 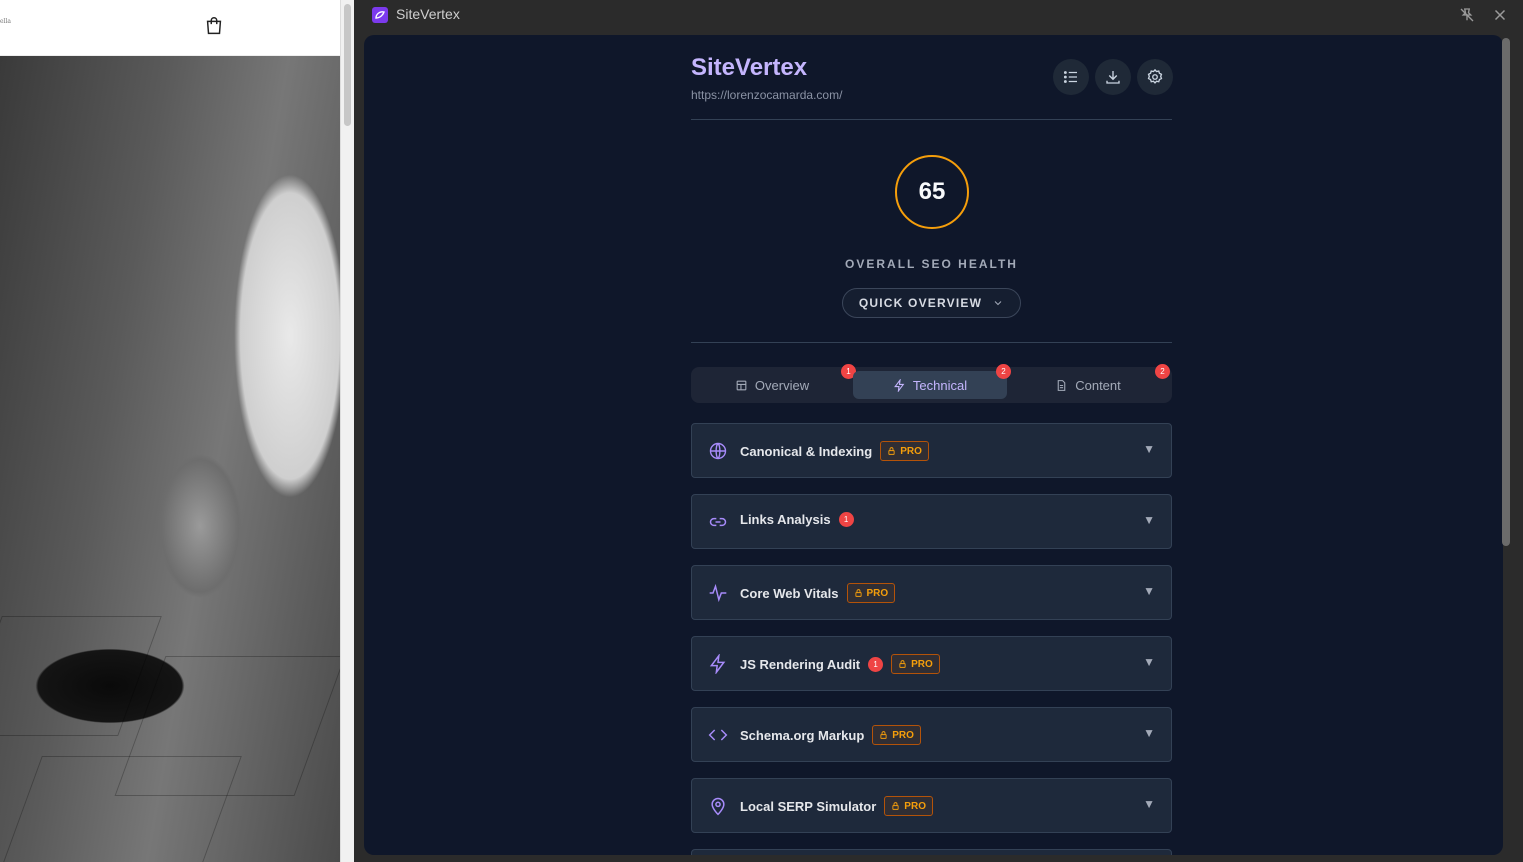 I want to click on section-schema-markup: Schema.org Markup PRO ▼, so click(x=931, y=734).